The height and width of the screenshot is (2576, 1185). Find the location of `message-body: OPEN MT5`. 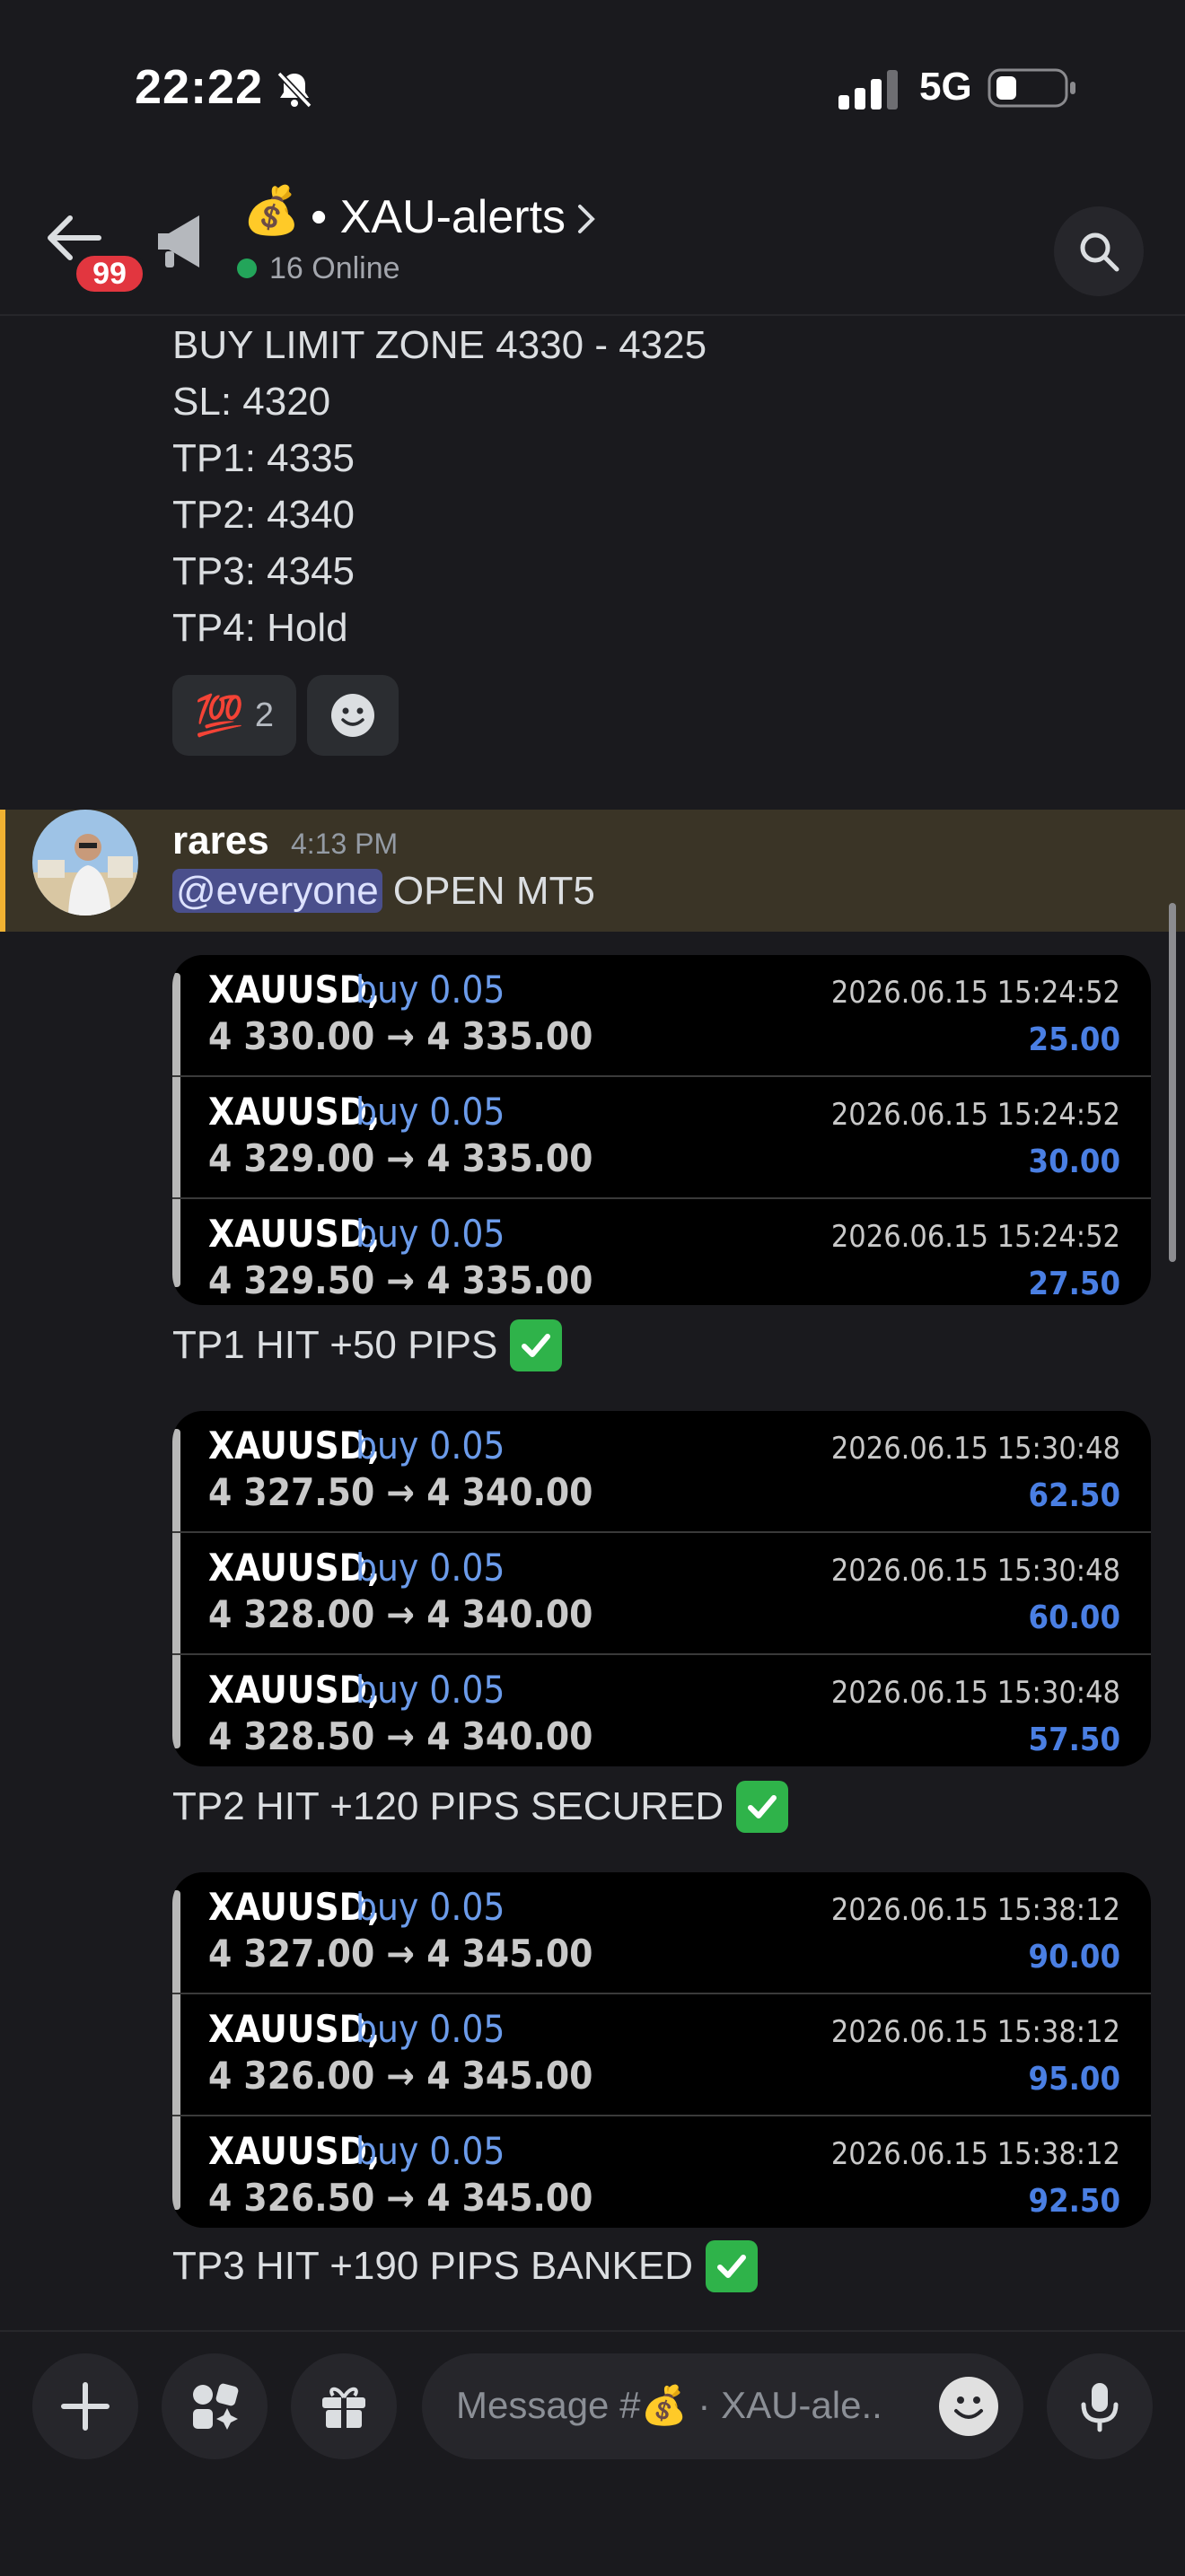

message-body: OPEN MT5 is located at coordinates (488, 891).